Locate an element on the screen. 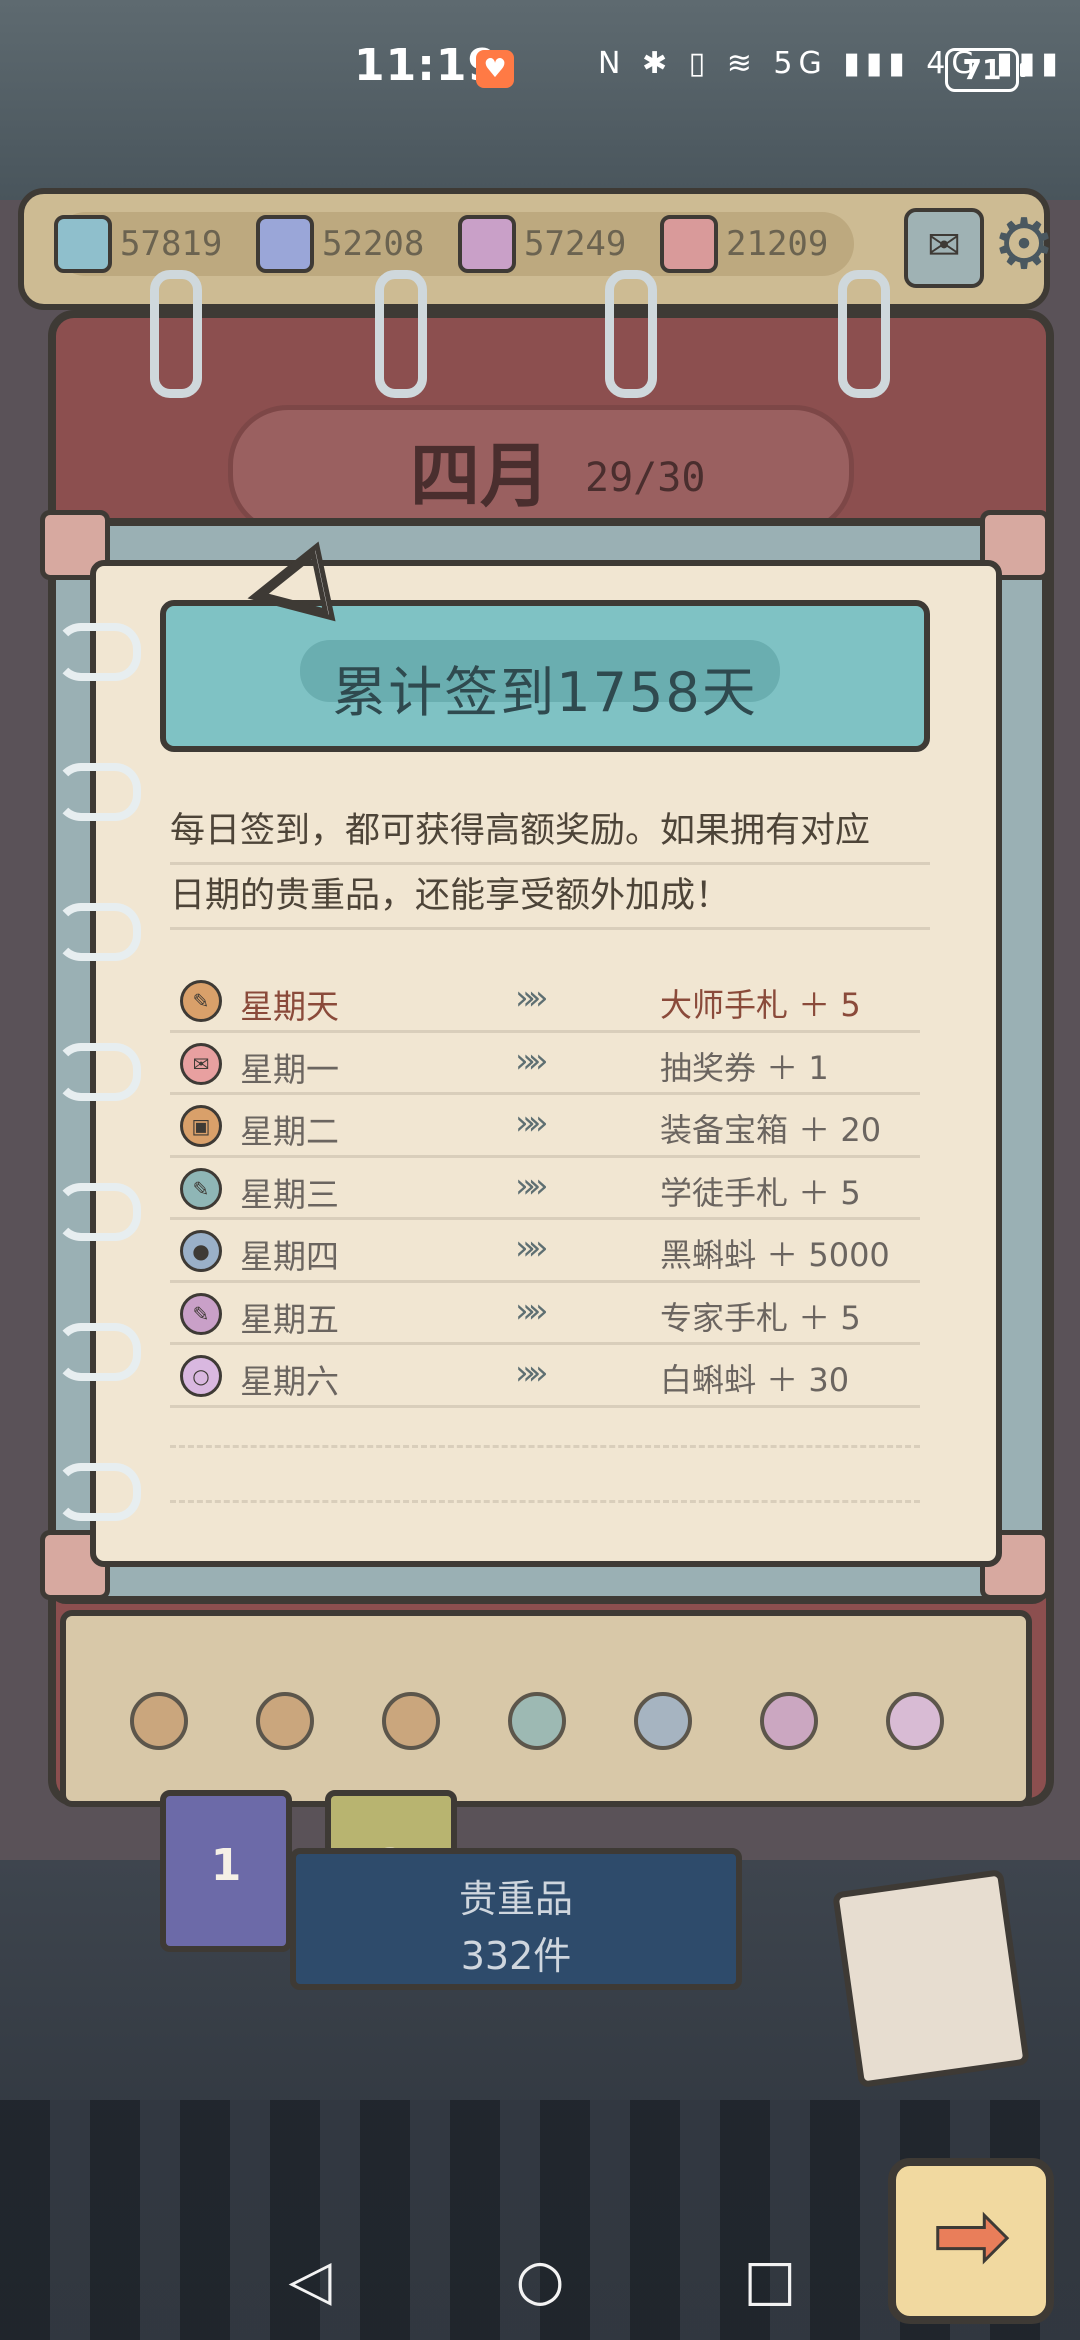 Image resolution: width=1080 pixels, height=2340 pixels. reward-label: 大师手札 ＋ 5 is located at coordinates (760, 1005).